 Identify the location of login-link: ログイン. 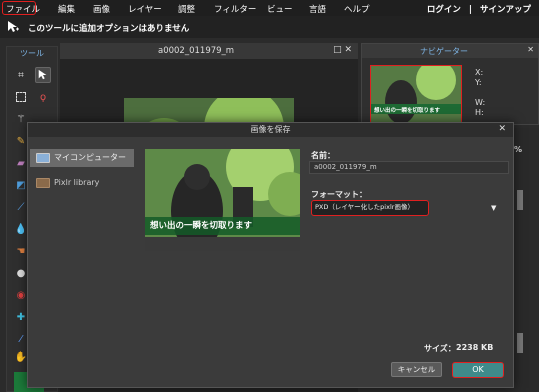
(444, 10).